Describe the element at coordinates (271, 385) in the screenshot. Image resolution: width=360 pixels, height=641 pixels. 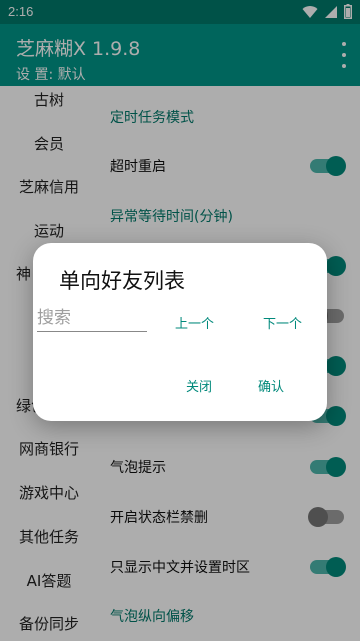
I see `confirm-button: 确认` at that location.